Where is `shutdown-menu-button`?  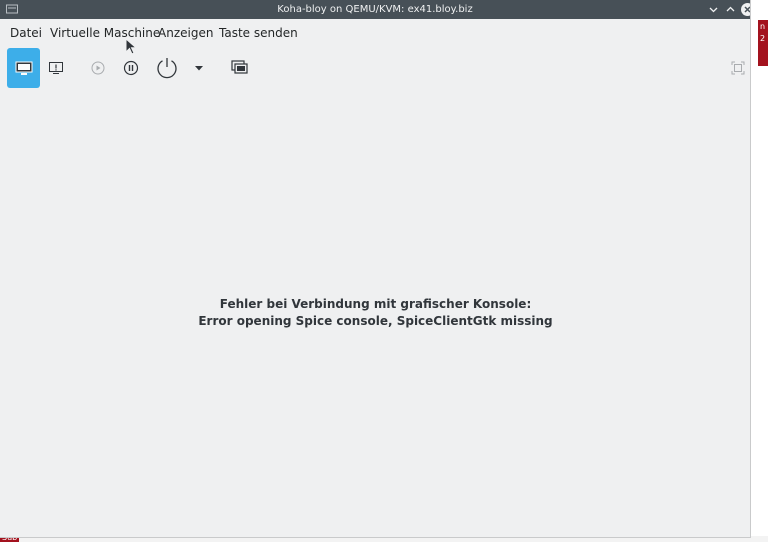 shutdown-menu-button is located at coordinates (199, 68).